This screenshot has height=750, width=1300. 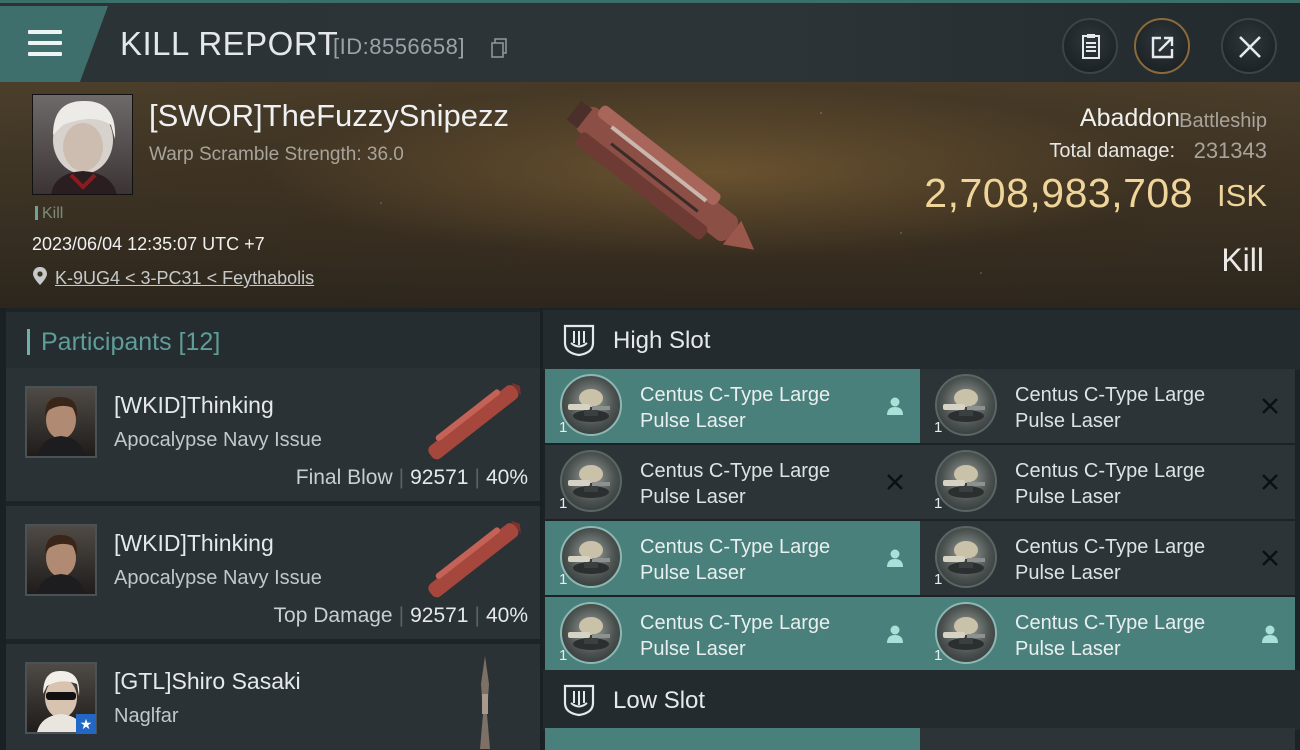 I want to click on high-slot-header: High Slot, so click(x=921, y=340).